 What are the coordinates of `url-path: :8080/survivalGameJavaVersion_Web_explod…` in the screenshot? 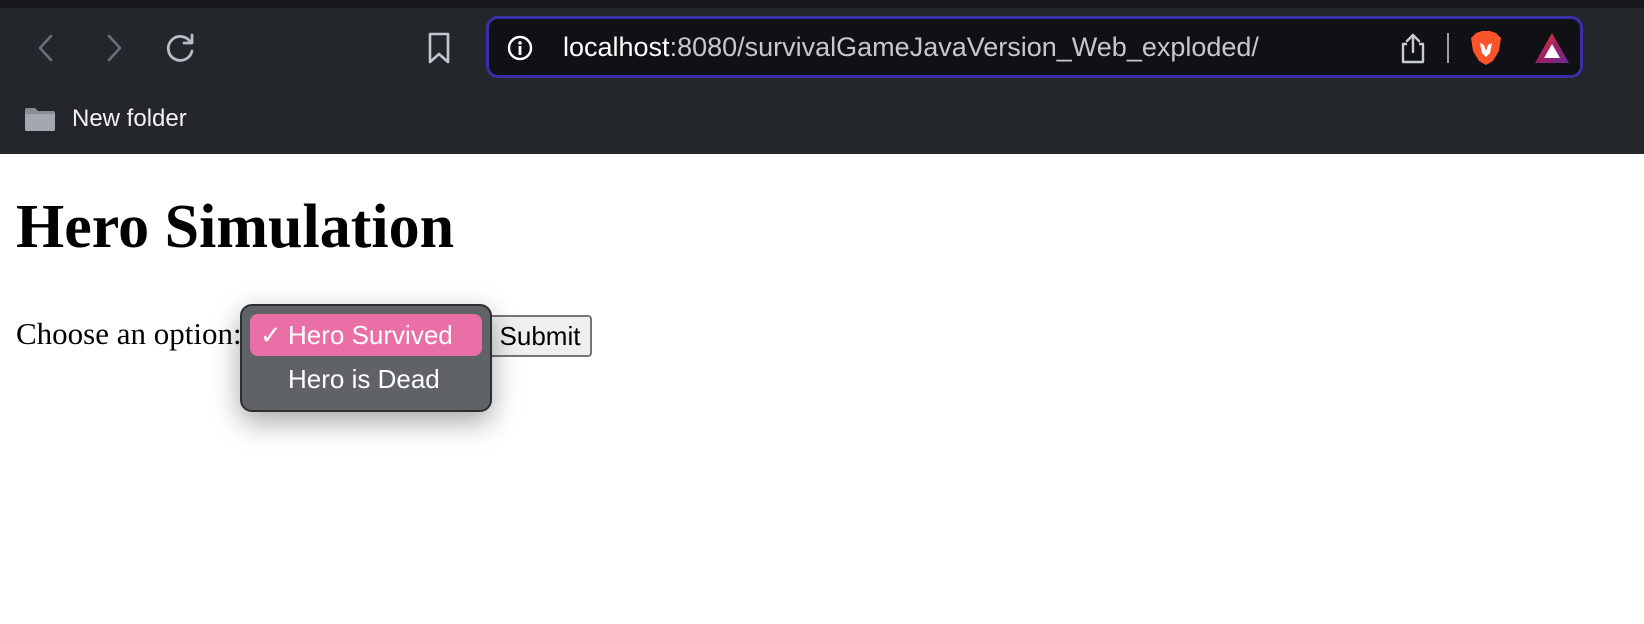 It's located at (964, 47).